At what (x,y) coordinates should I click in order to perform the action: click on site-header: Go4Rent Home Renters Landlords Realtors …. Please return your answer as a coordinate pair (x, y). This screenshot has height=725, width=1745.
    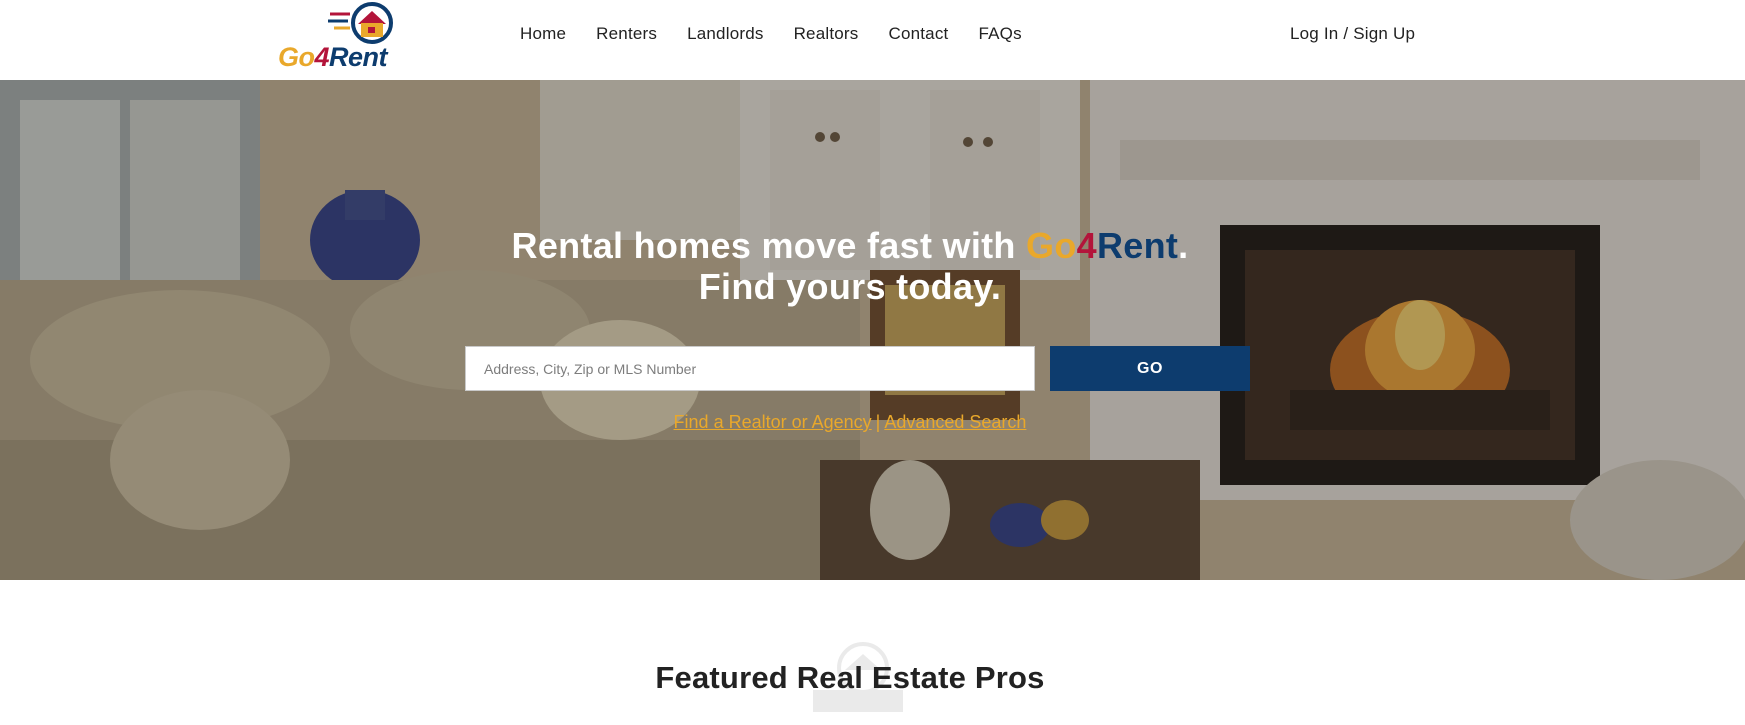
    Looking at the image, I should click on (872, 40).